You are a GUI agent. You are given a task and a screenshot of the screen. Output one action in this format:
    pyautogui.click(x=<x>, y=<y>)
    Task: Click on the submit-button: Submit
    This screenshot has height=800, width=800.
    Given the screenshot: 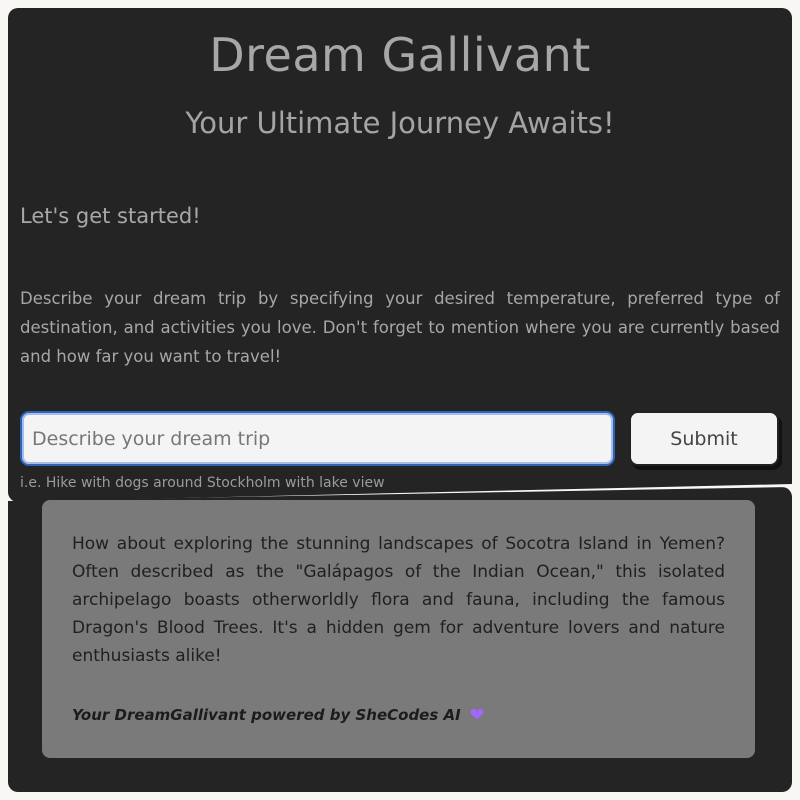 What is the action you would take?
    pyautogui.click(x=704, y=438)
    